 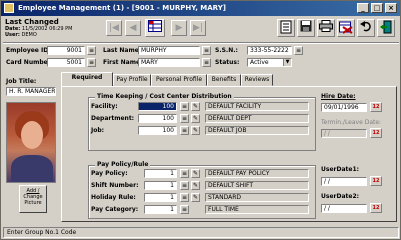 What do you see at coordinates (257, 80) in the screenshot?
I see `tab-reviews: Reviews` at bounding box center [257, 80].